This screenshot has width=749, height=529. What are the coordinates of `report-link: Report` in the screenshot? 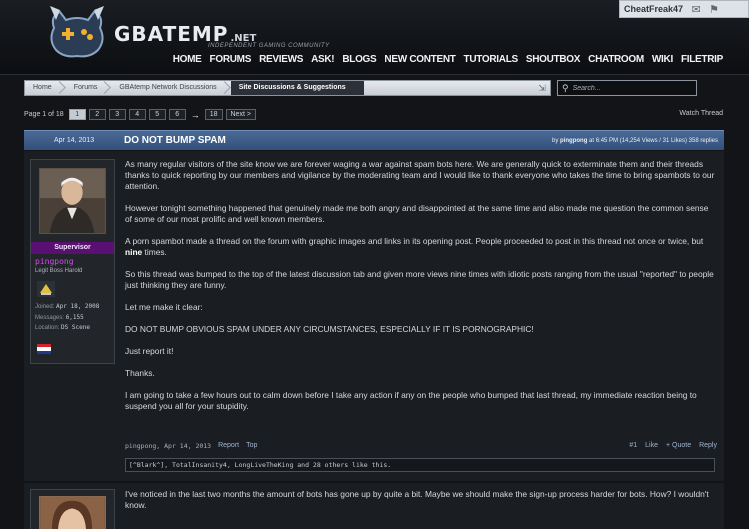 It's located at (228, 447).